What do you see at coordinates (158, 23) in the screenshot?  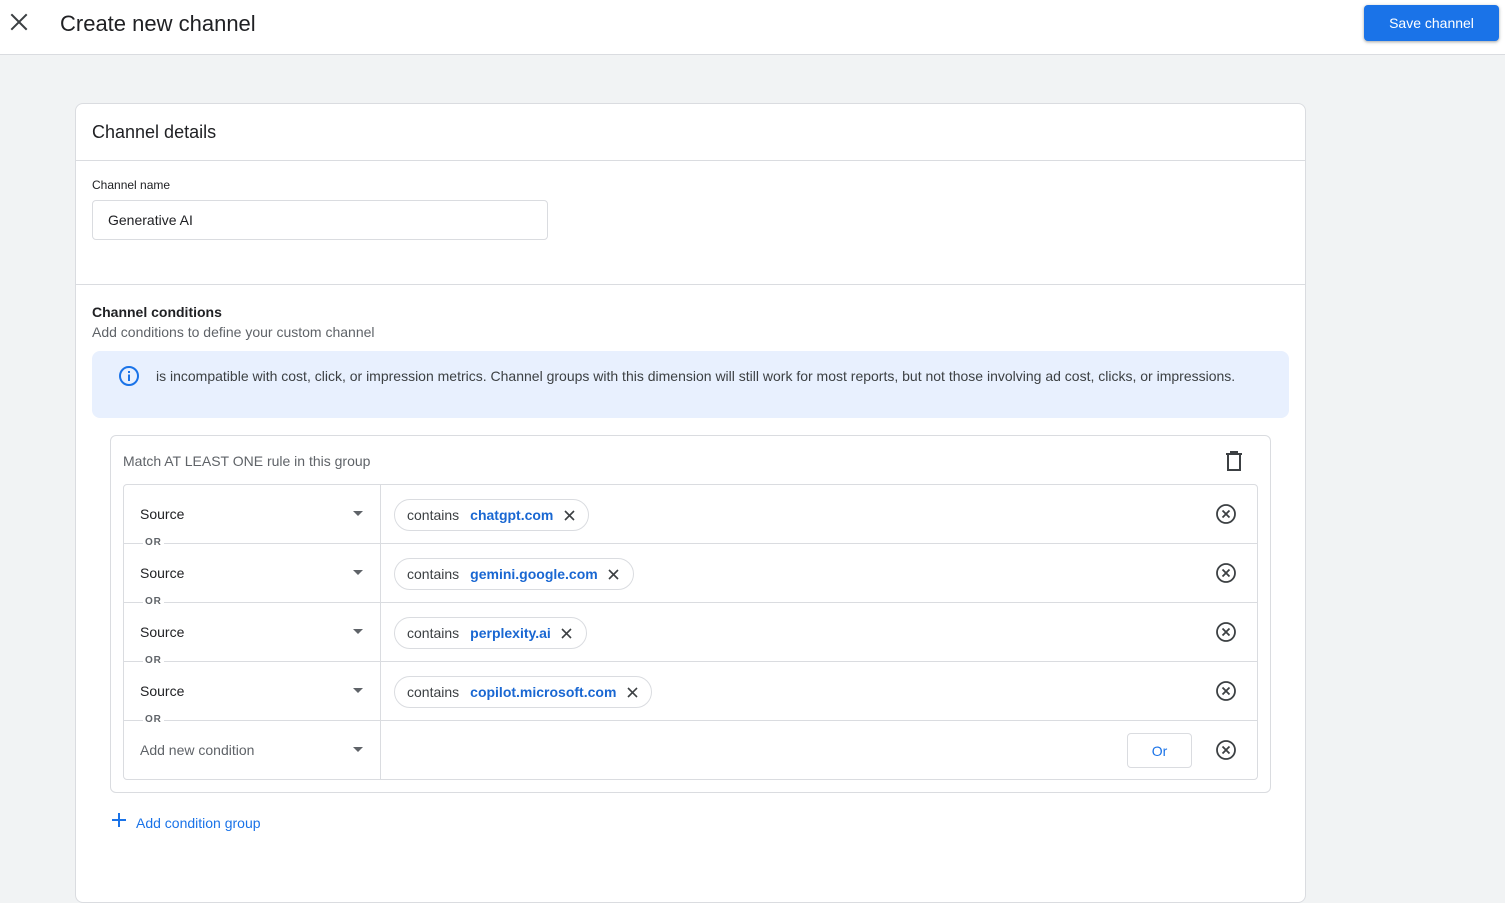 I see `page-title: Create new channel` at bounding box center [158, 23].